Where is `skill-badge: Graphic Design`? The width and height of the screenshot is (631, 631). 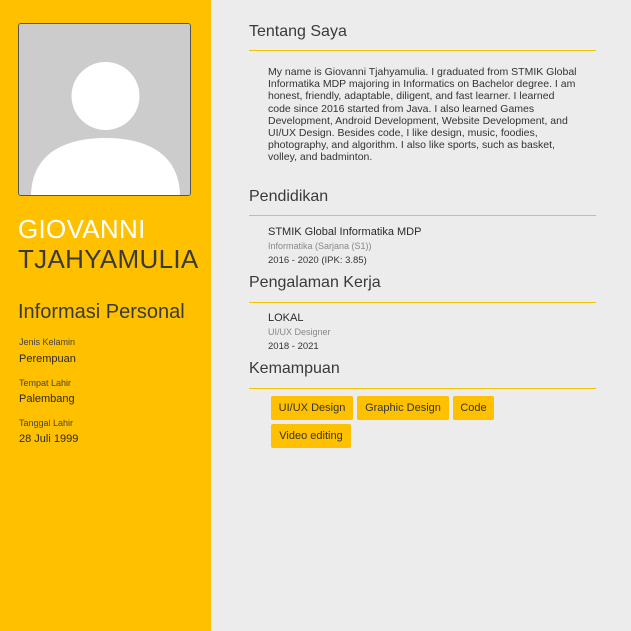 skill-badge: Graphic Design is located at coordinates (403, 408).